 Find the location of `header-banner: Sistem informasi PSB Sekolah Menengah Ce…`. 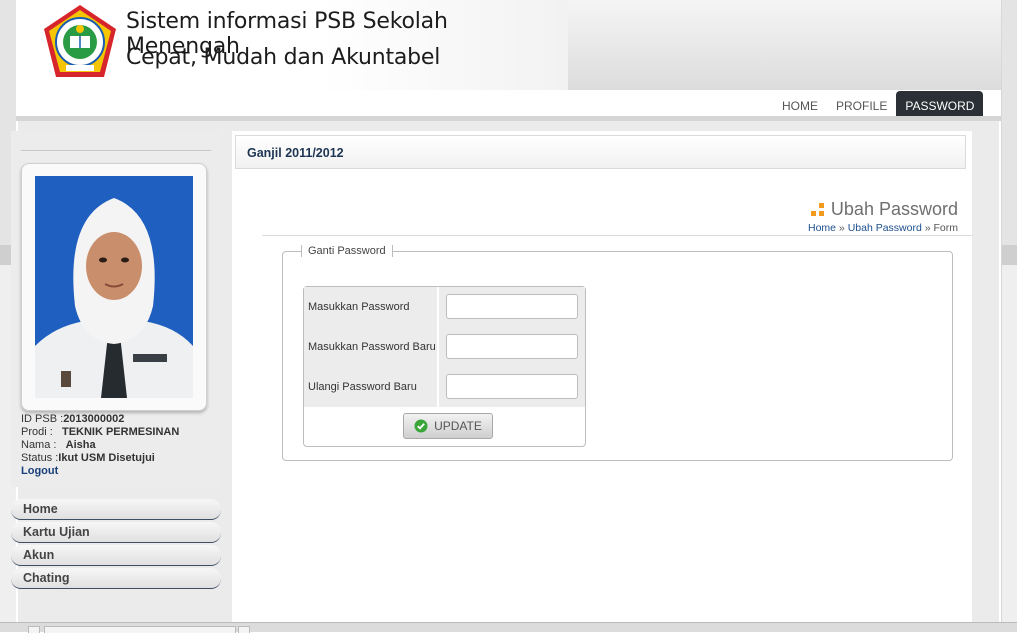

header-banner: Sistem informasi PSB Sekolah Menengah Ce… is located at coordinates (292, 45).